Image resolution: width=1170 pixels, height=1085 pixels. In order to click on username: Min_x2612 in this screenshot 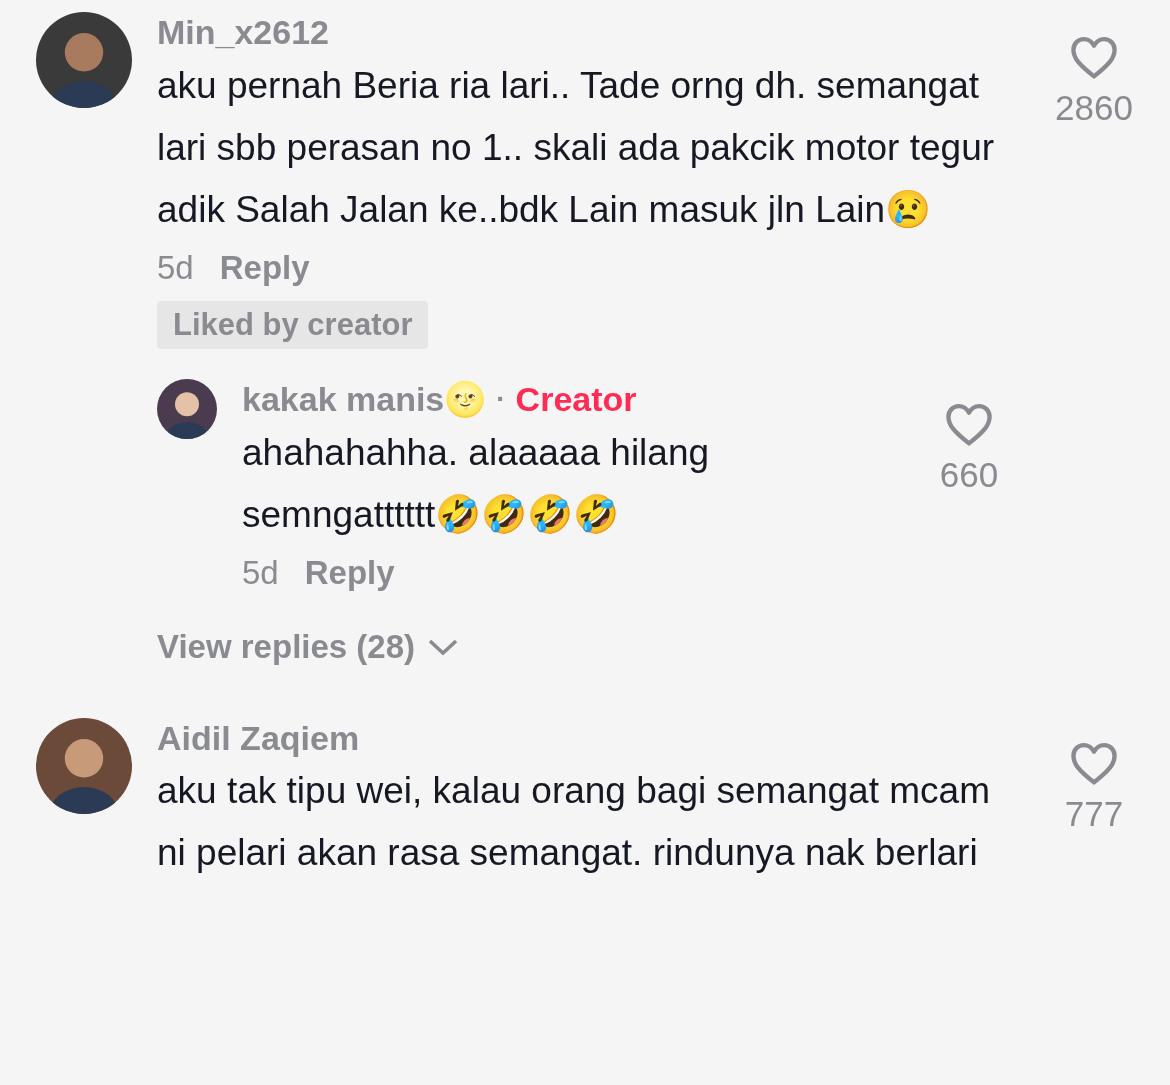, I will do `click(243, 32)`.